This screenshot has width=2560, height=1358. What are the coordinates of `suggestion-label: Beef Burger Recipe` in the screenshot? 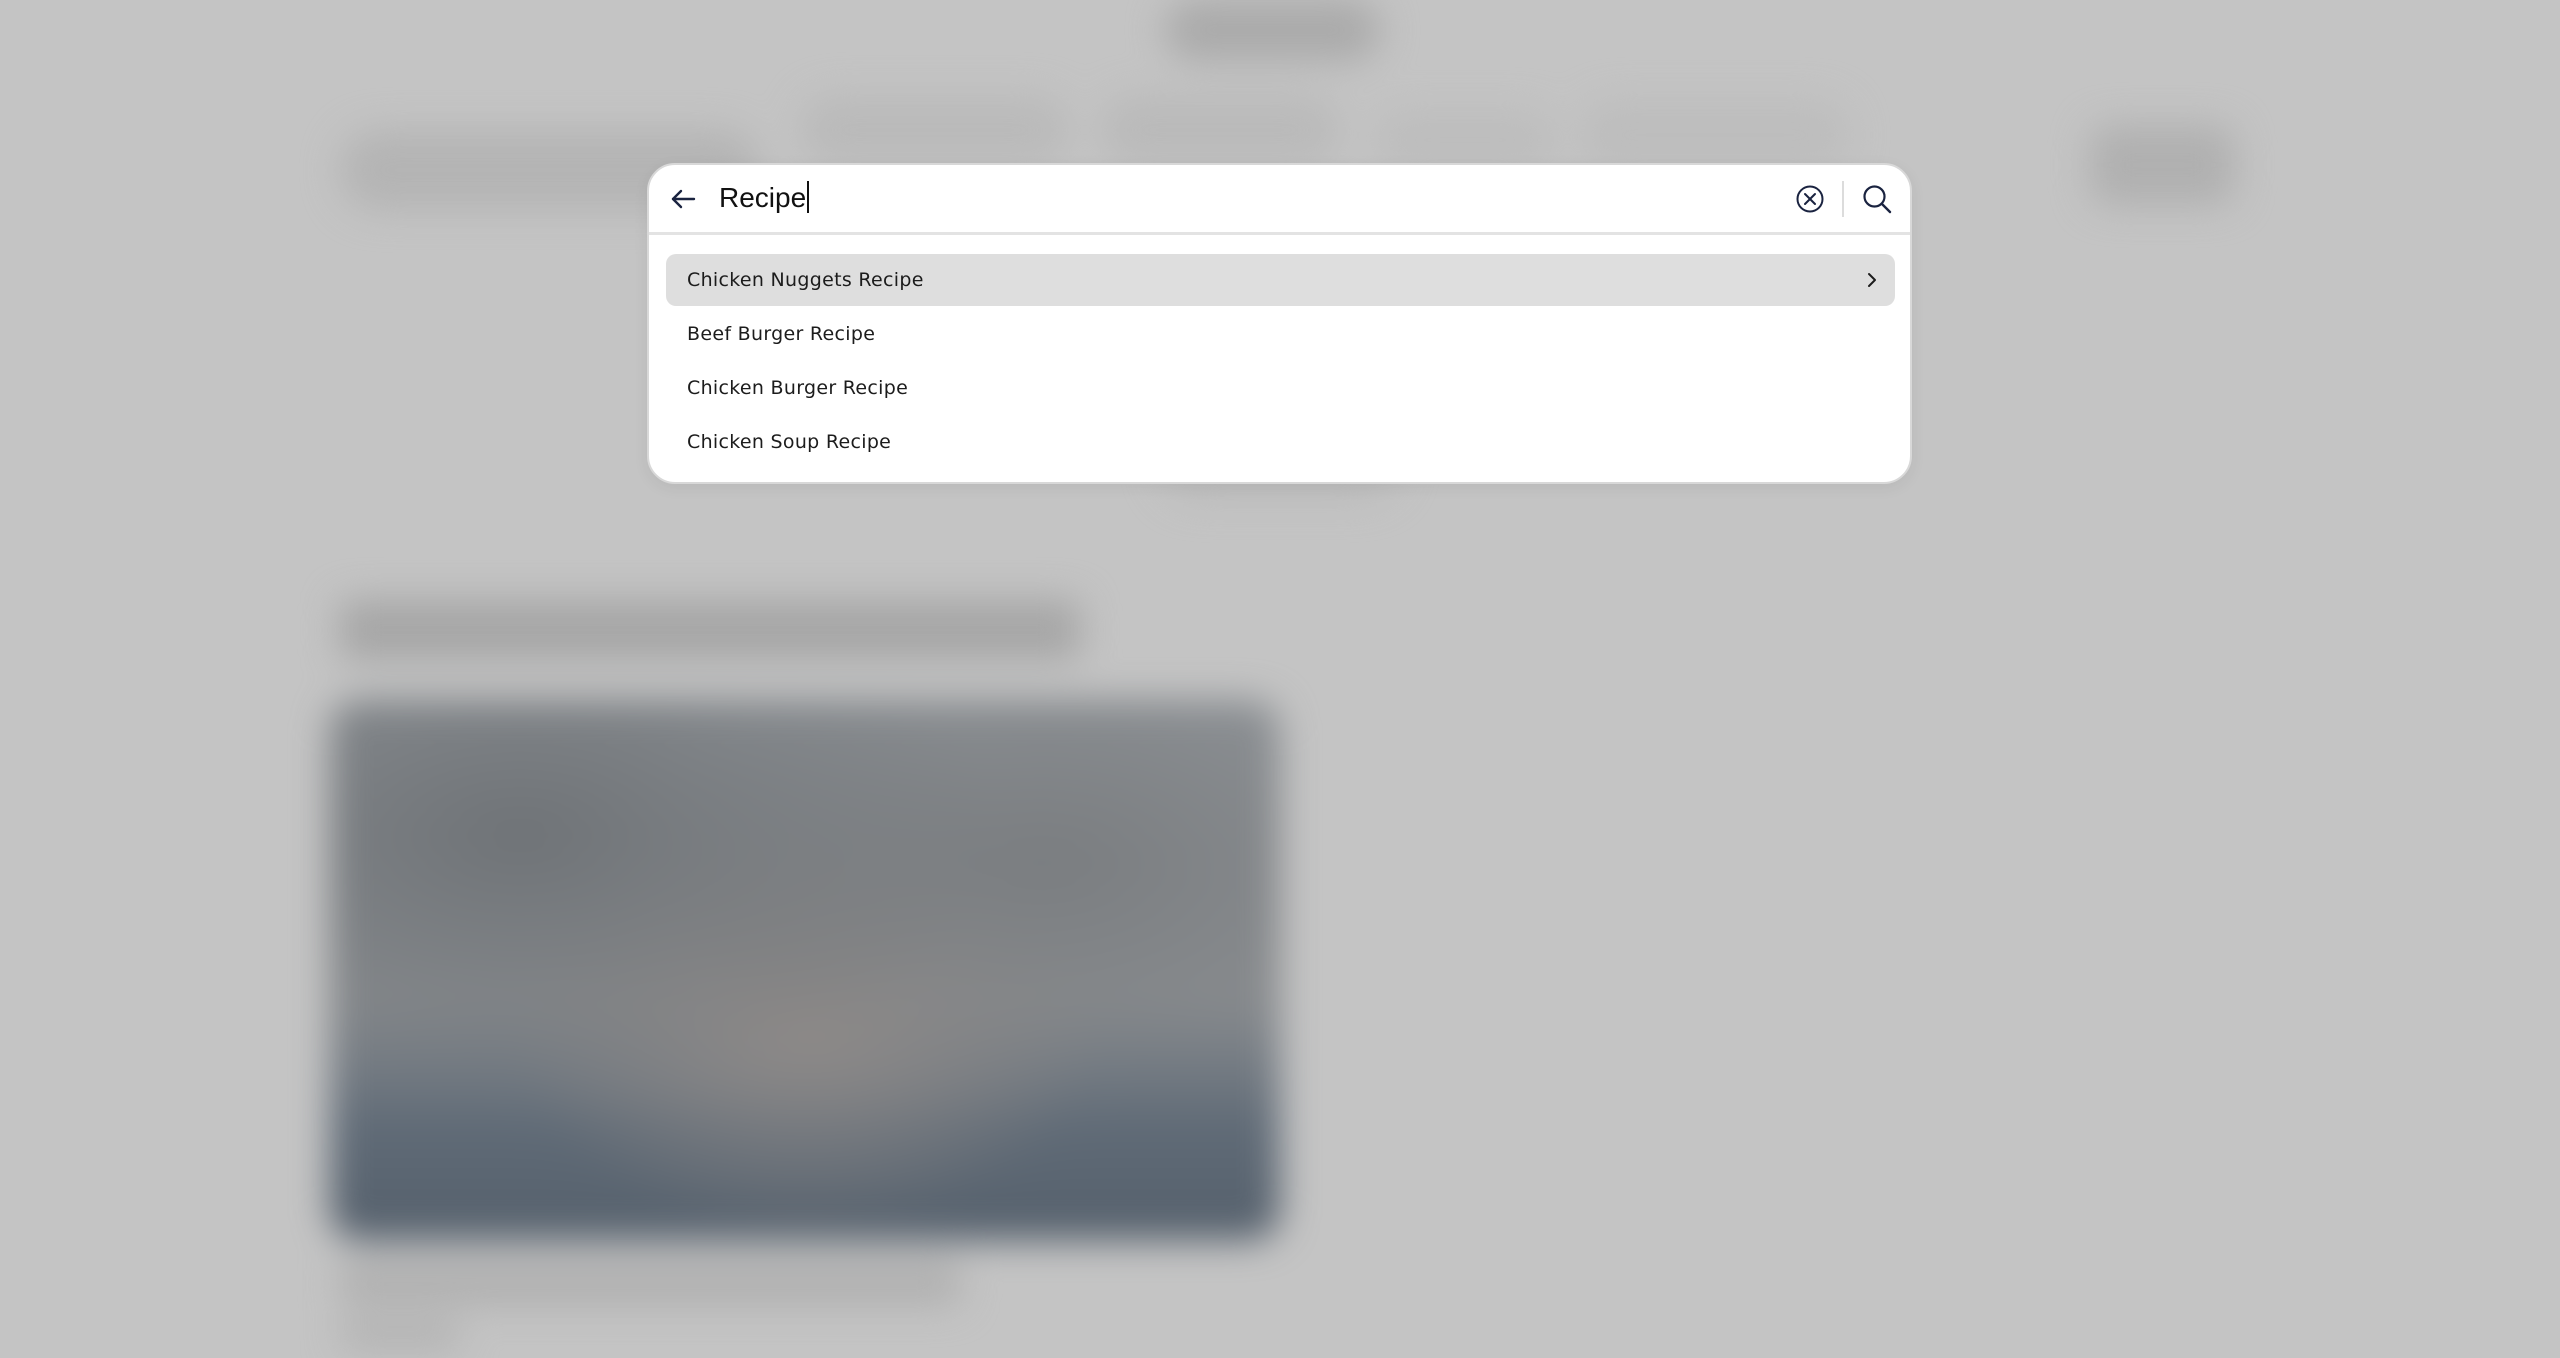 It's located at (781, 334).